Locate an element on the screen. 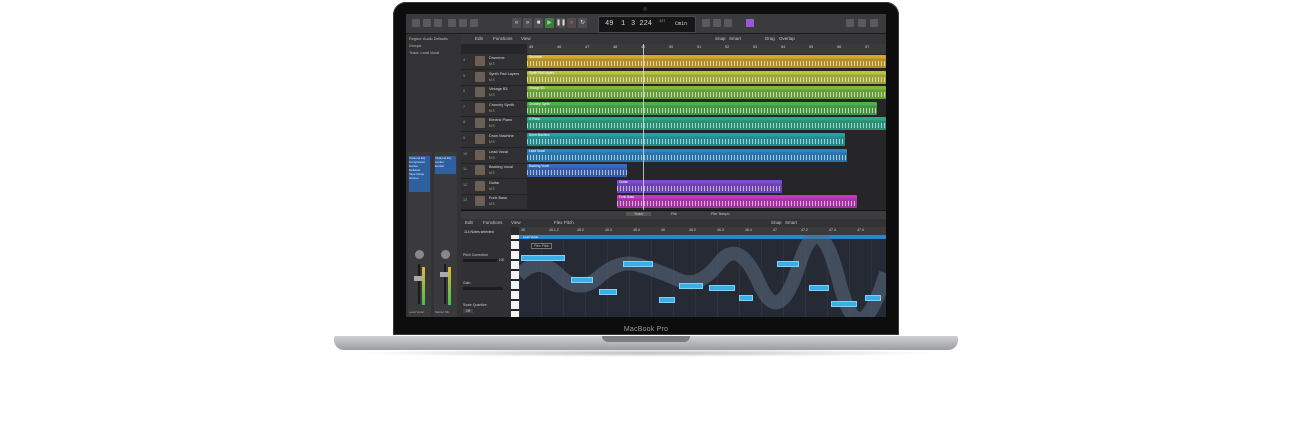  track-lane: Synth Pad Layers is located at coordinates (706, 77).